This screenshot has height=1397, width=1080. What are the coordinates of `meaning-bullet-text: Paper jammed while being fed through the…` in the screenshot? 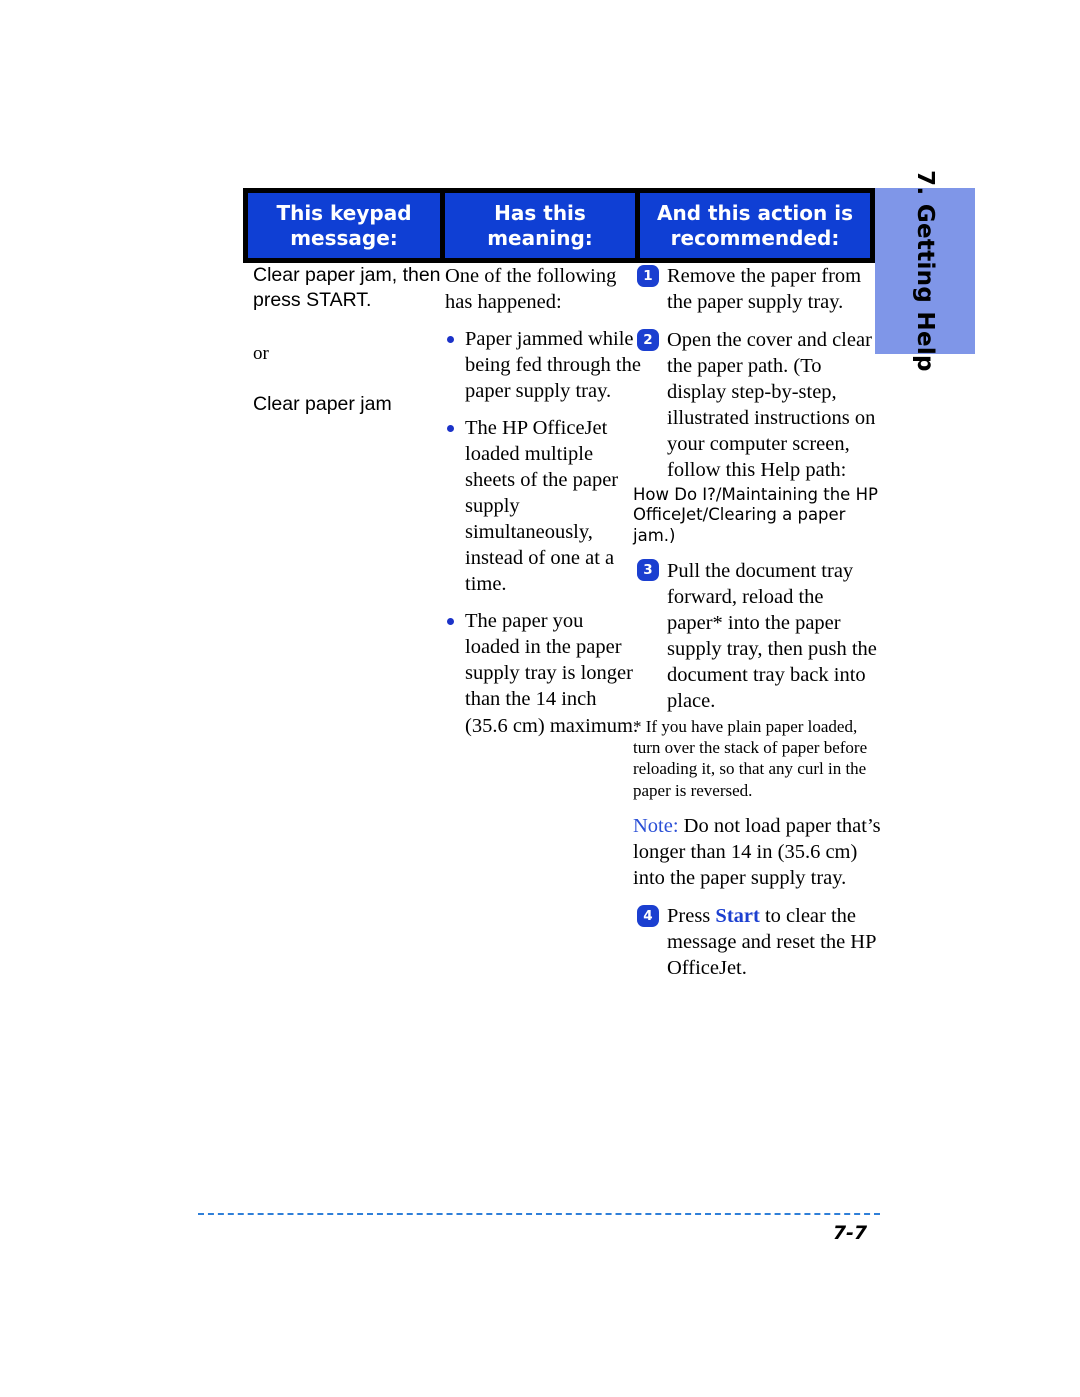 It's located at (553, 365).